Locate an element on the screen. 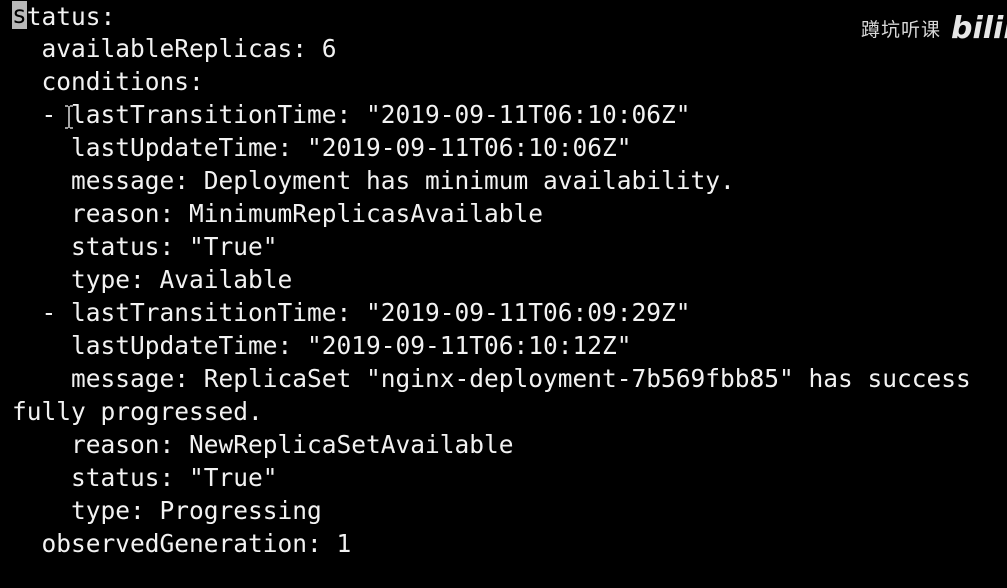 This screenshot has height=588, width=1007. ibeam-cursor-icon is located at coordinates (69, 117).